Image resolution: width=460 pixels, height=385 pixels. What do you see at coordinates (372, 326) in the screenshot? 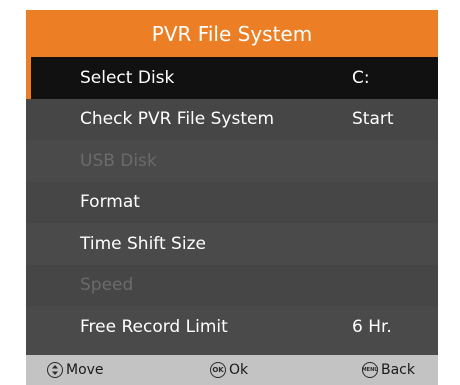
I see `menu-item-value: 6 Hr.` at bounding box center [372, 326].